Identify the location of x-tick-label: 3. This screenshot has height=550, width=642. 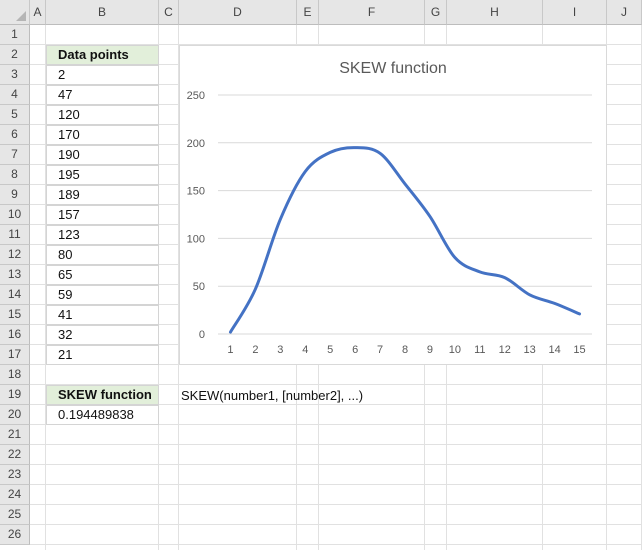
(280, 350).